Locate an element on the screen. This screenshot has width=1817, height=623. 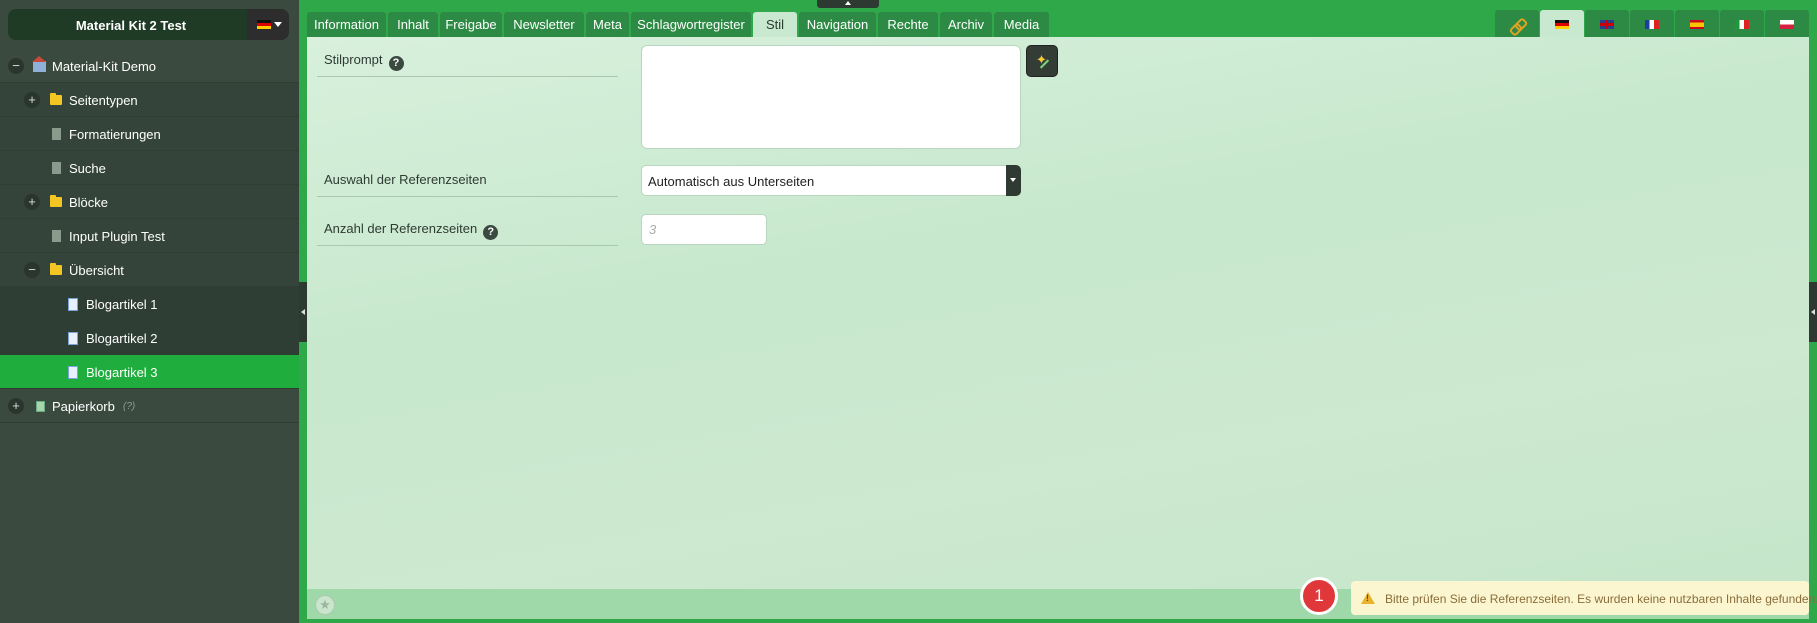
flag-gb-icon is located at coordinates (1607, 24).